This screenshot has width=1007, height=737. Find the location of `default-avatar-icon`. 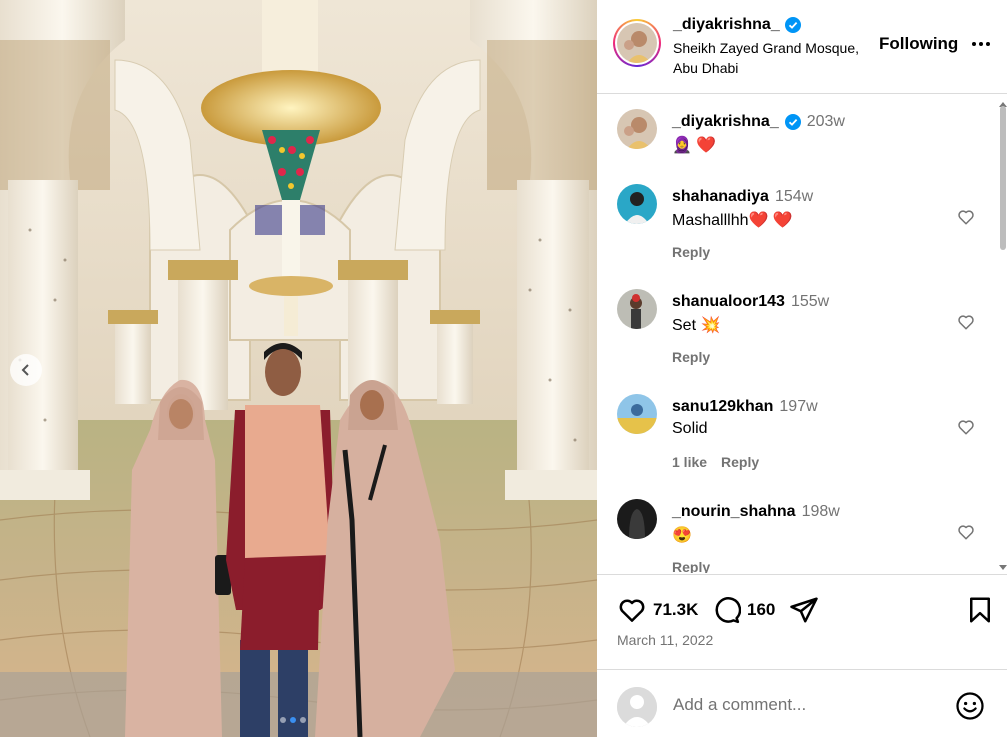

default-avatar-icon is located at coordinates (637, 707).